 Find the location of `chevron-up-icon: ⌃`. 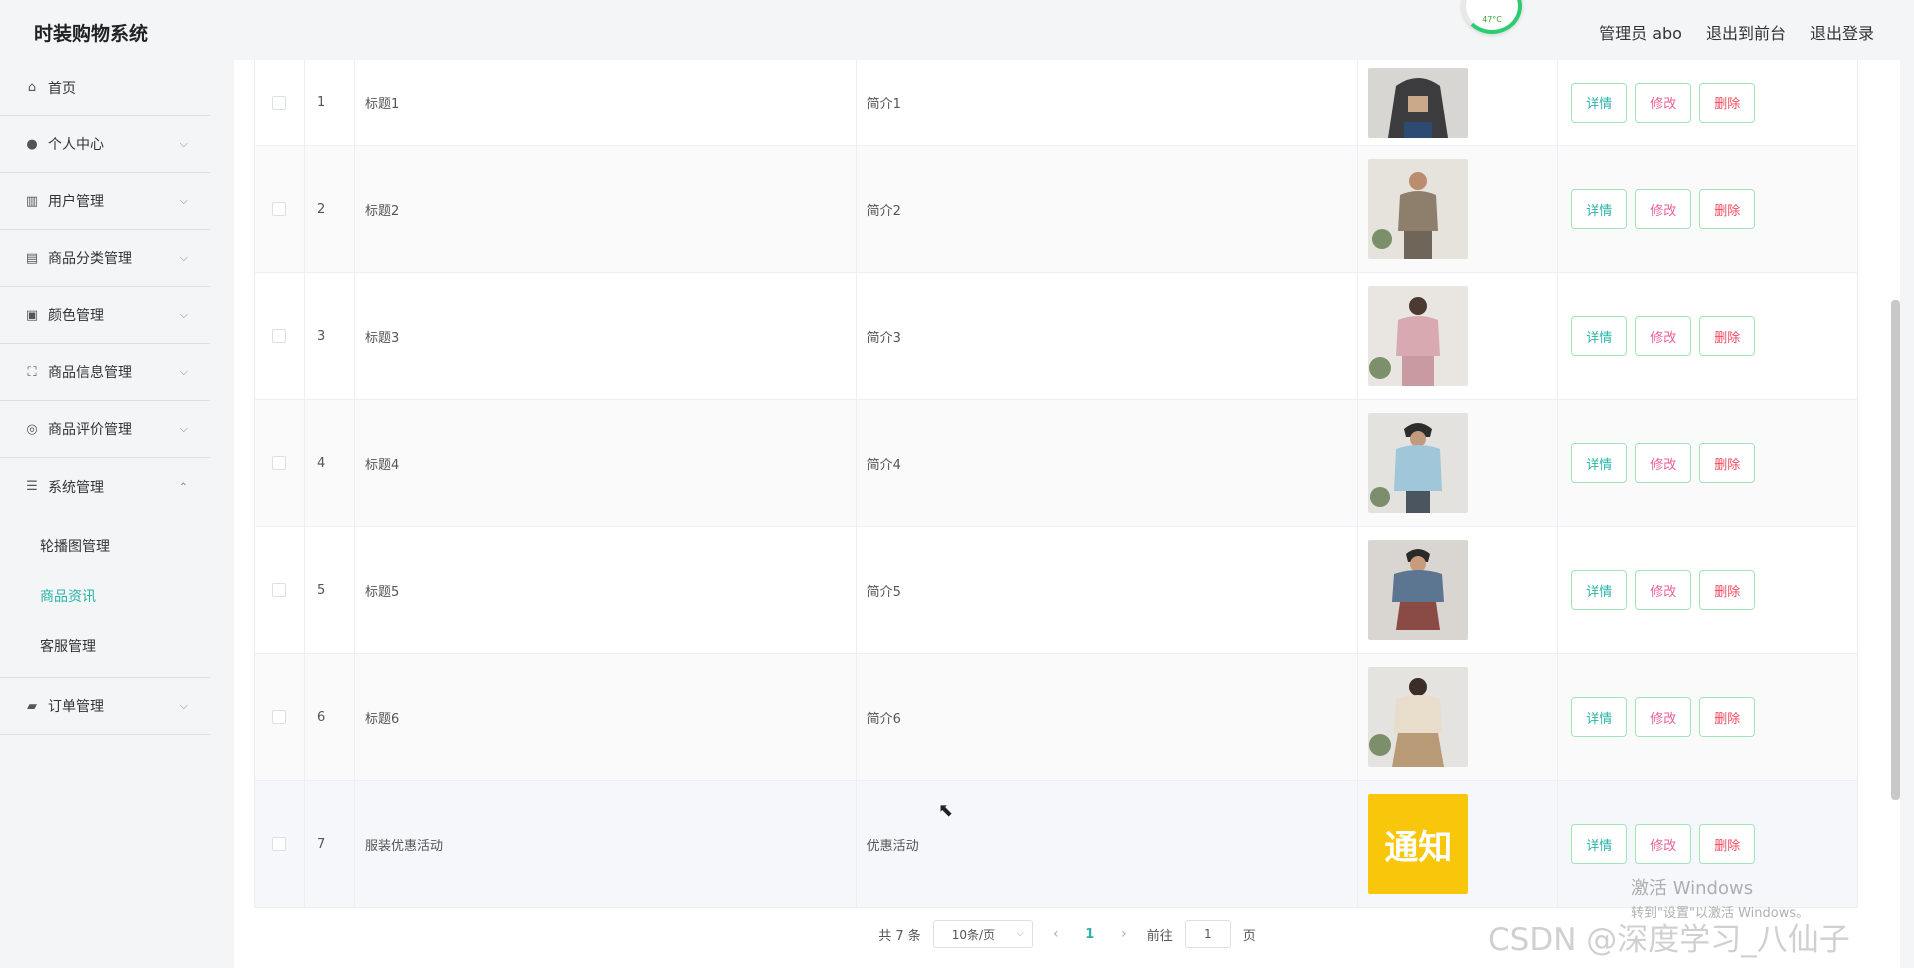

chevron-up-icon: ⌃ is located at coordinates (183, 486).